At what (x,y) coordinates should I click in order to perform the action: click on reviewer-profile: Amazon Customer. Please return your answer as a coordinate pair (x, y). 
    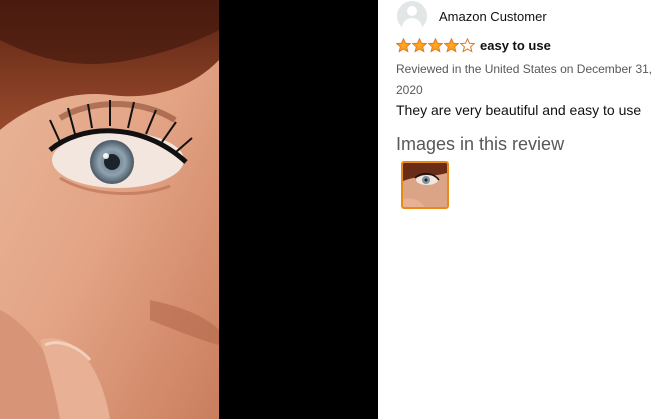
    Looking at the image, I should click on (472, 16).